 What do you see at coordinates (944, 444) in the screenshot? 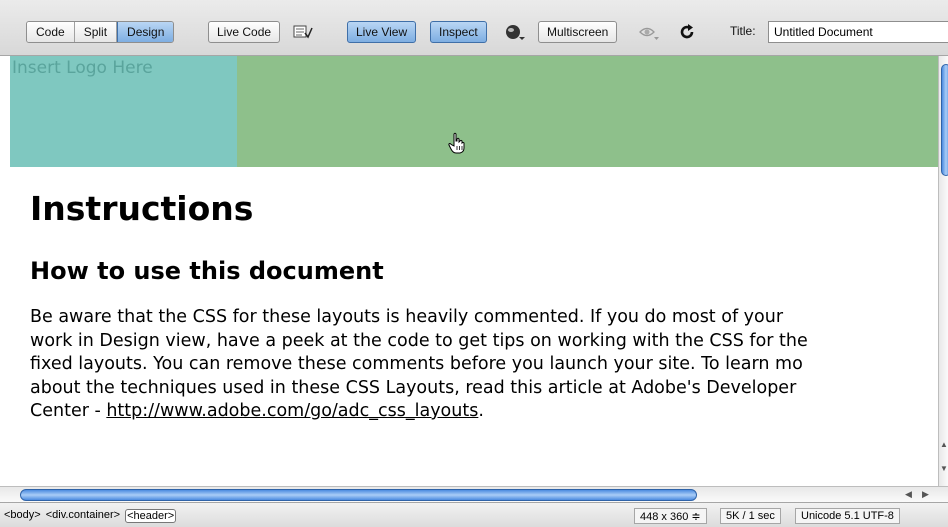
I see `scroll-up-arrow-icon: ▲` at bounding box center [944, 444].